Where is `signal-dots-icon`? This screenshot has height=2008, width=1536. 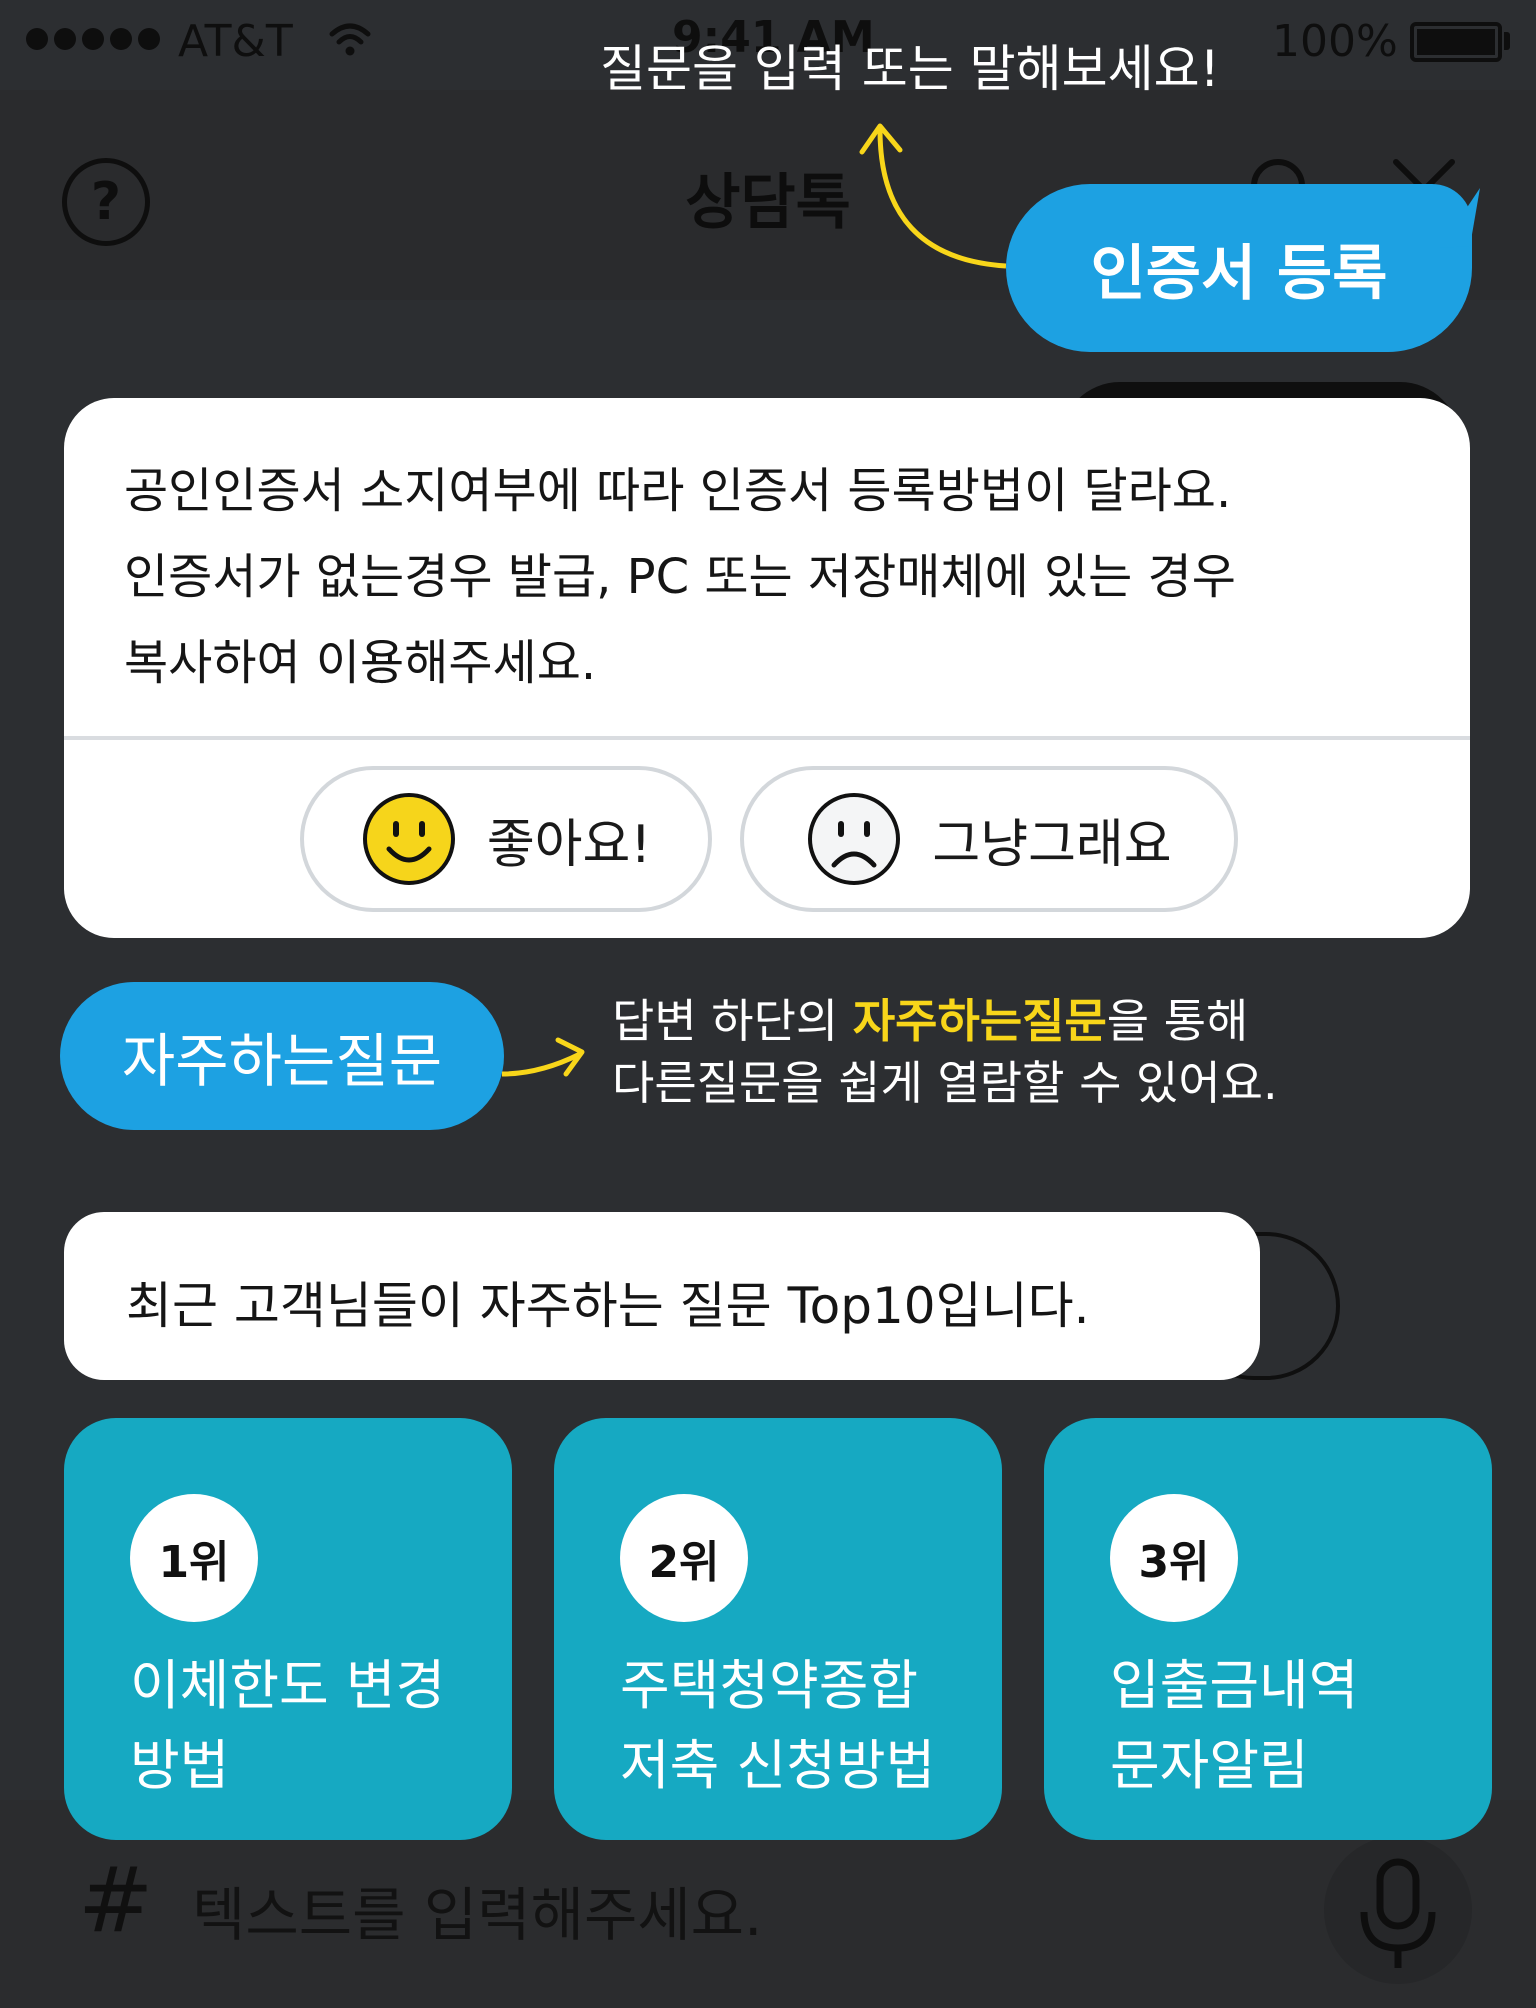
signal-dots-icon is located at coordinates (93, 39).